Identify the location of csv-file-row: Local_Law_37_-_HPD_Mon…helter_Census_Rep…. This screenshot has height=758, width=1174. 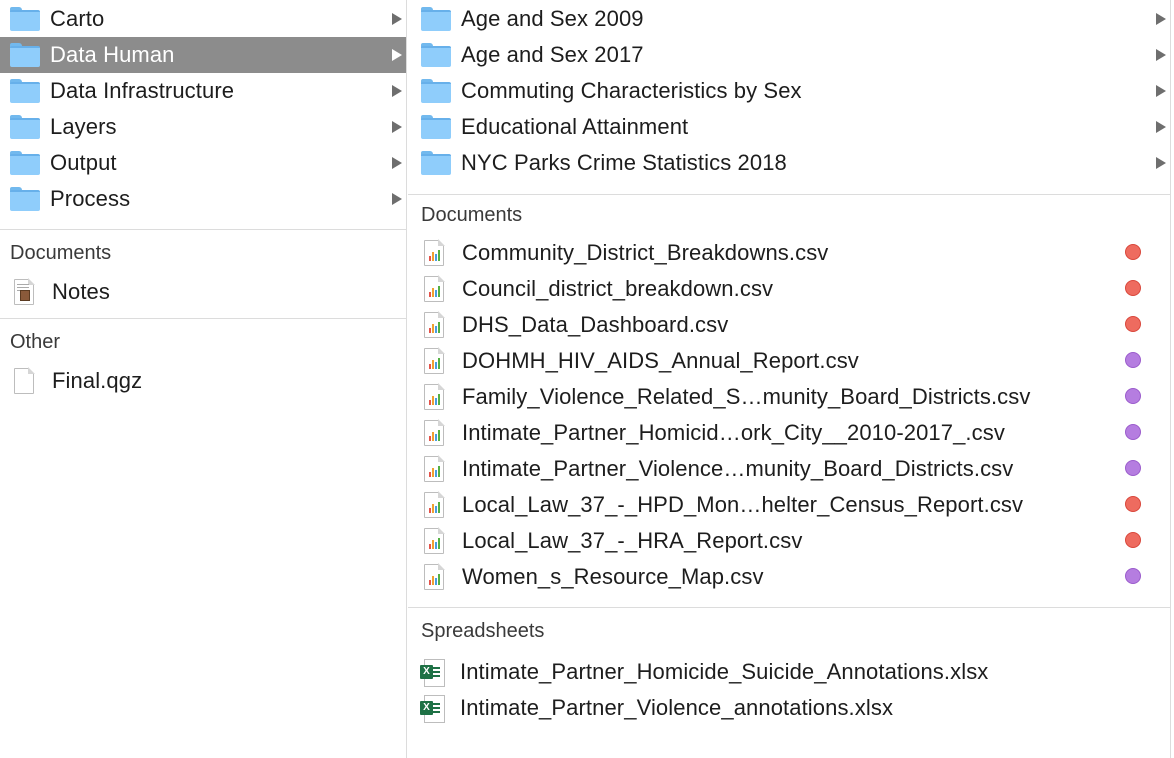
(789, 505).